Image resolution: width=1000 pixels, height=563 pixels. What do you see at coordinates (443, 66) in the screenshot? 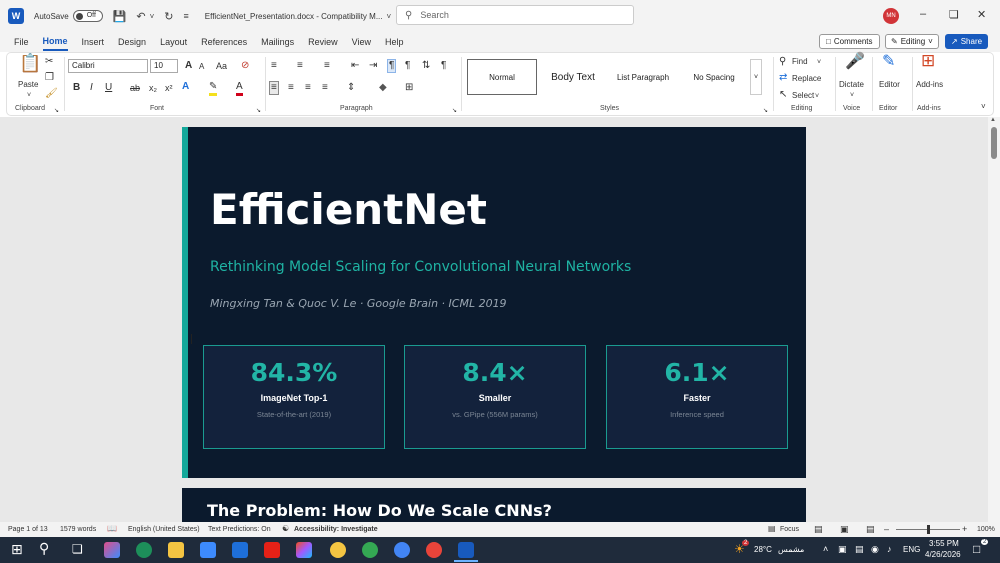
I see `show-formatting-icon: ¶` at bounding box center [443, 66].